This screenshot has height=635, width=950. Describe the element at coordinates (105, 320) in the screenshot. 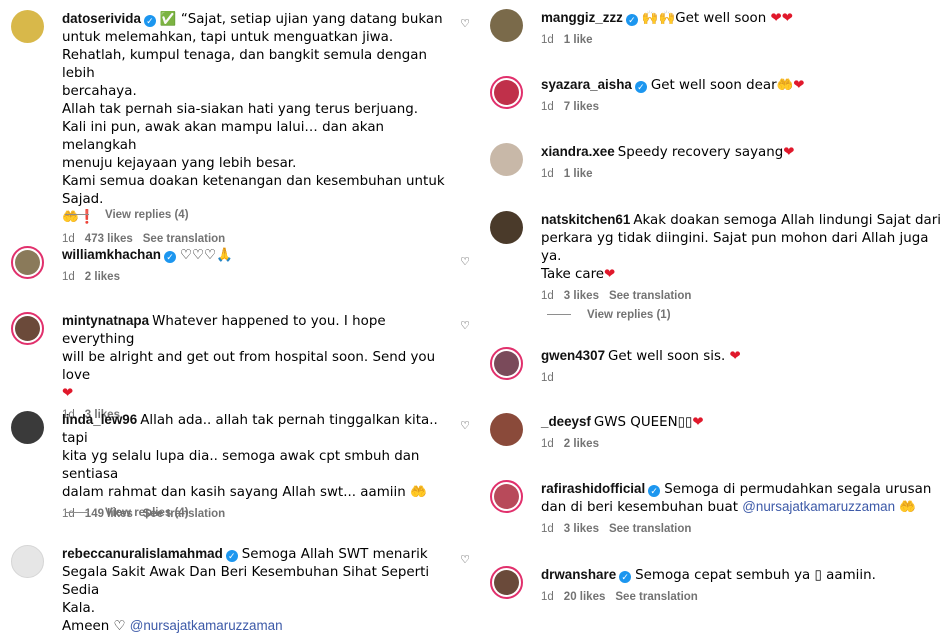

I see `username: mintynatnapa` at that location.